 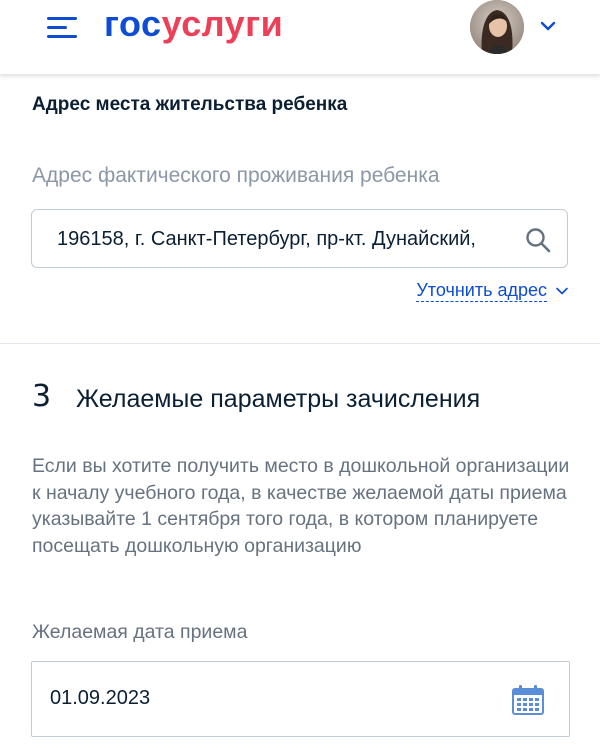 I want to click on clarify-address-link: Уточнить адрес, so click(x=492, y=290).